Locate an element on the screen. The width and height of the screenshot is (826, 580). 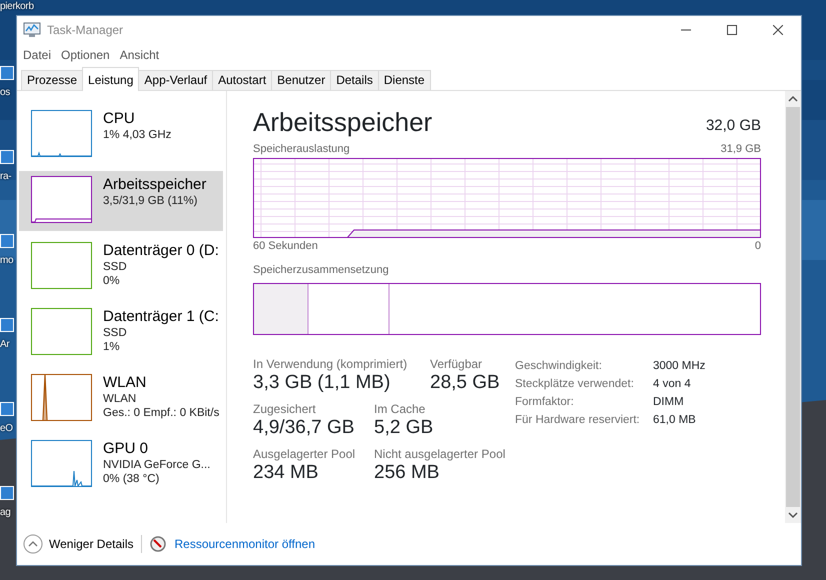
scrollbar is located at coordinates (793, 307).